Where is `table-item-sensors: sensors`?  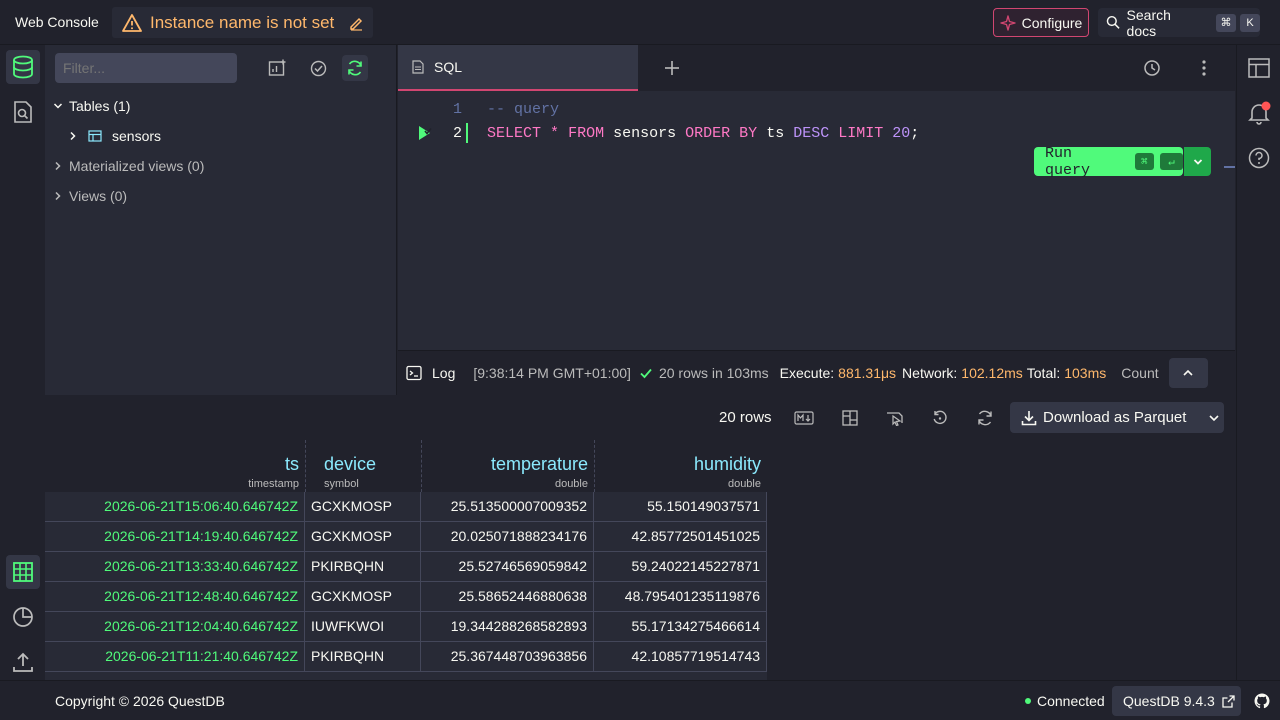
table-item-sensors: sensors is located at coordinates (114, 136).